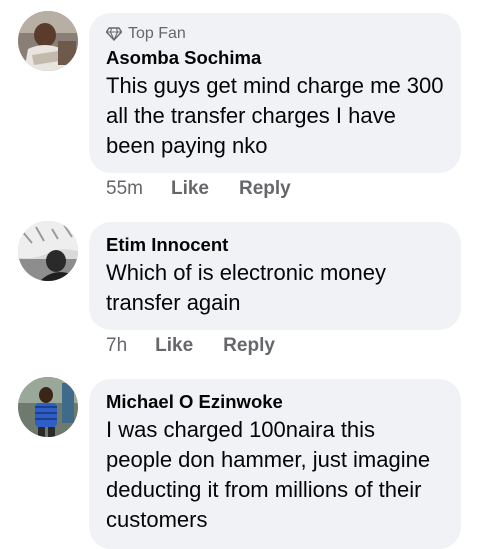  What do you see at coordinates (275, 245) in the screenshot?
I see `author-name: Etim Innocent` at bounding box center [275, 245].